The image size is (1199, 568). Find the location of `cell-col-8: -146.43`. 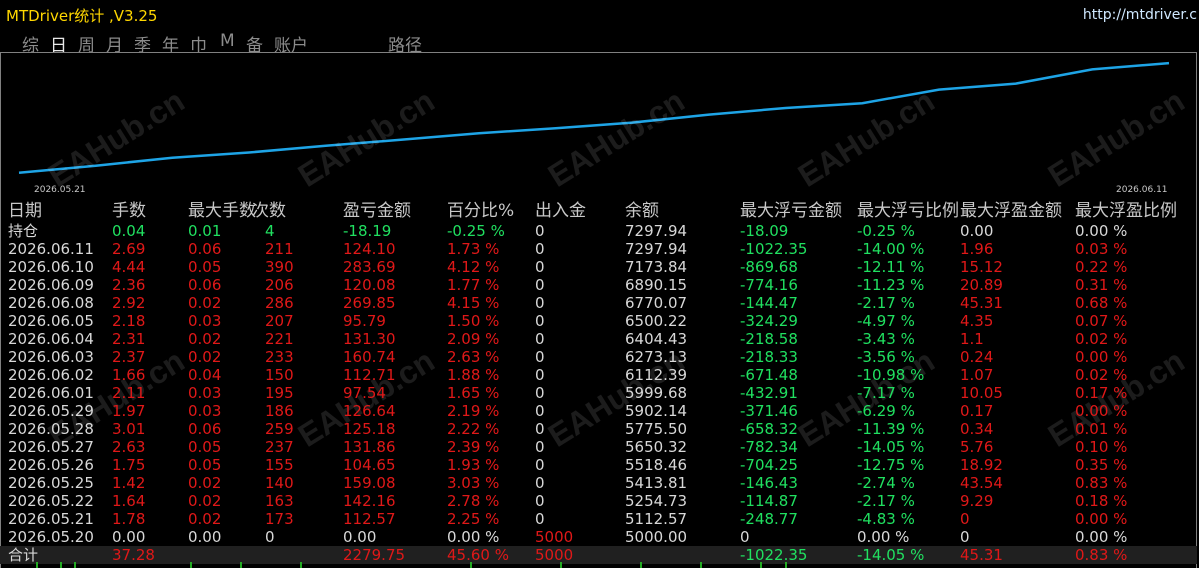

cell-col-8: -146.43 is located at coordinates (769, 483).